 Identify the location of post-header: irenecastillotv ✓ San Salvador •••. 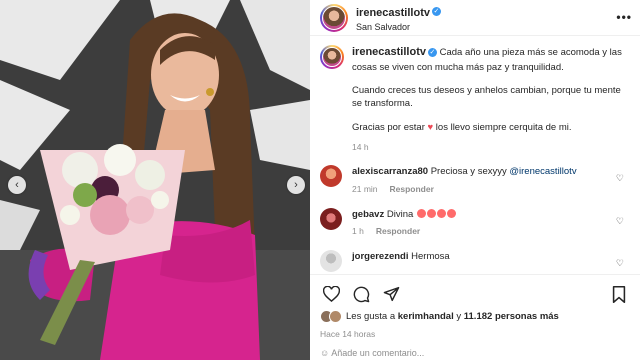
(475, 18).